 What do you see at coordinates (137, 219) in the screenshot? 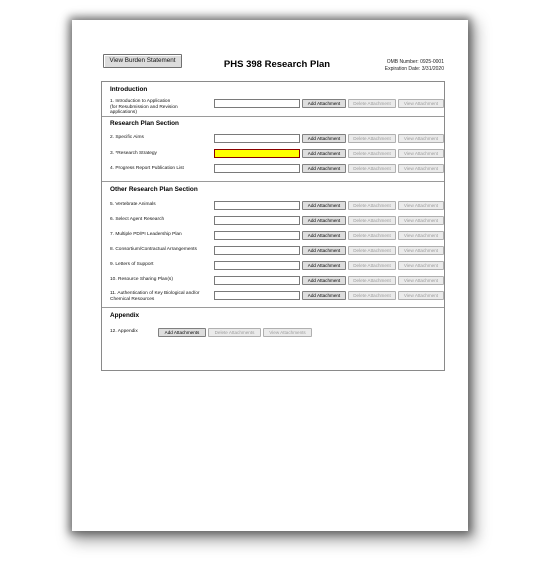
I see `row-label-select-agent: 6. Select Agent Research` at bounding box center [137, 219].